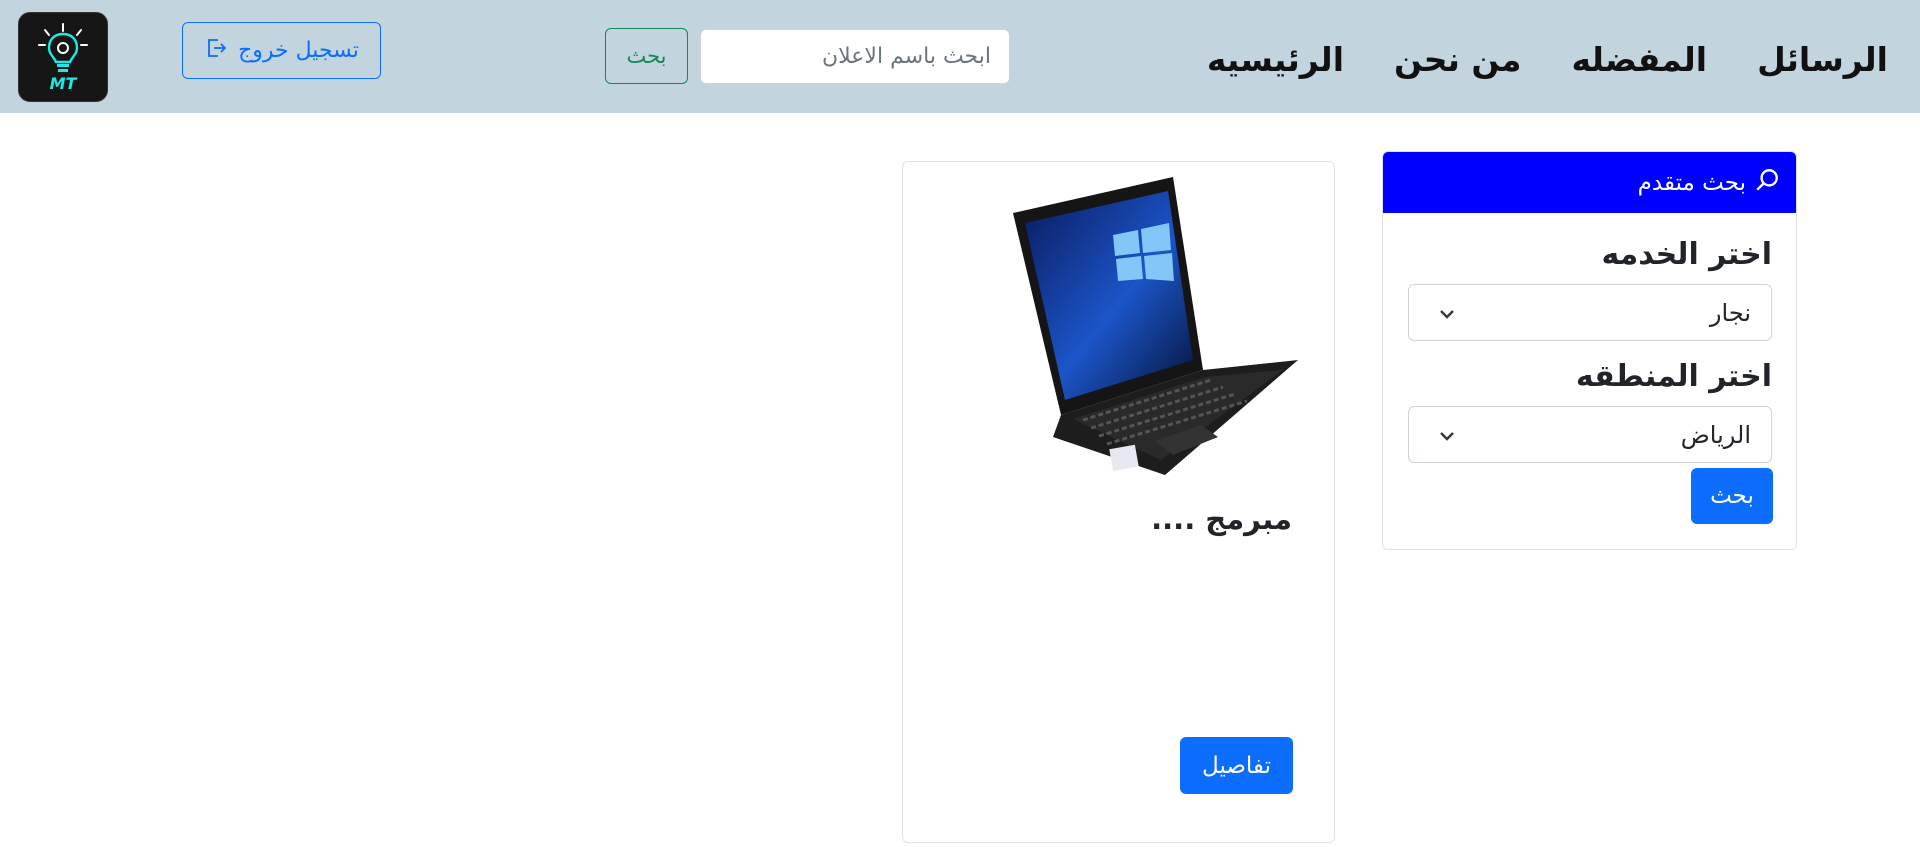  Describe the element at coordinates (1686, 254) in the screenshot. I see `service-label: اختر الخدمه` at that location.